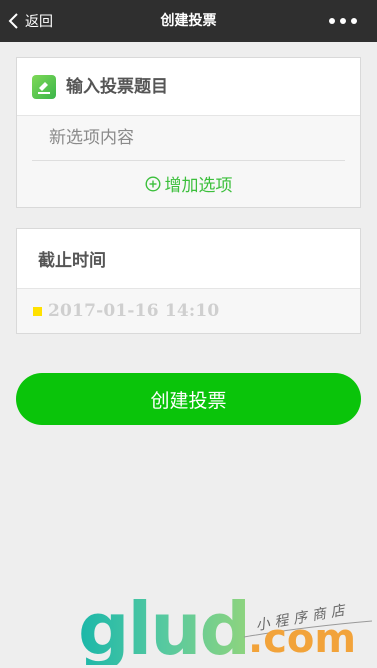  I want to click on deadline-title: 截止时间, so click(72, 261).